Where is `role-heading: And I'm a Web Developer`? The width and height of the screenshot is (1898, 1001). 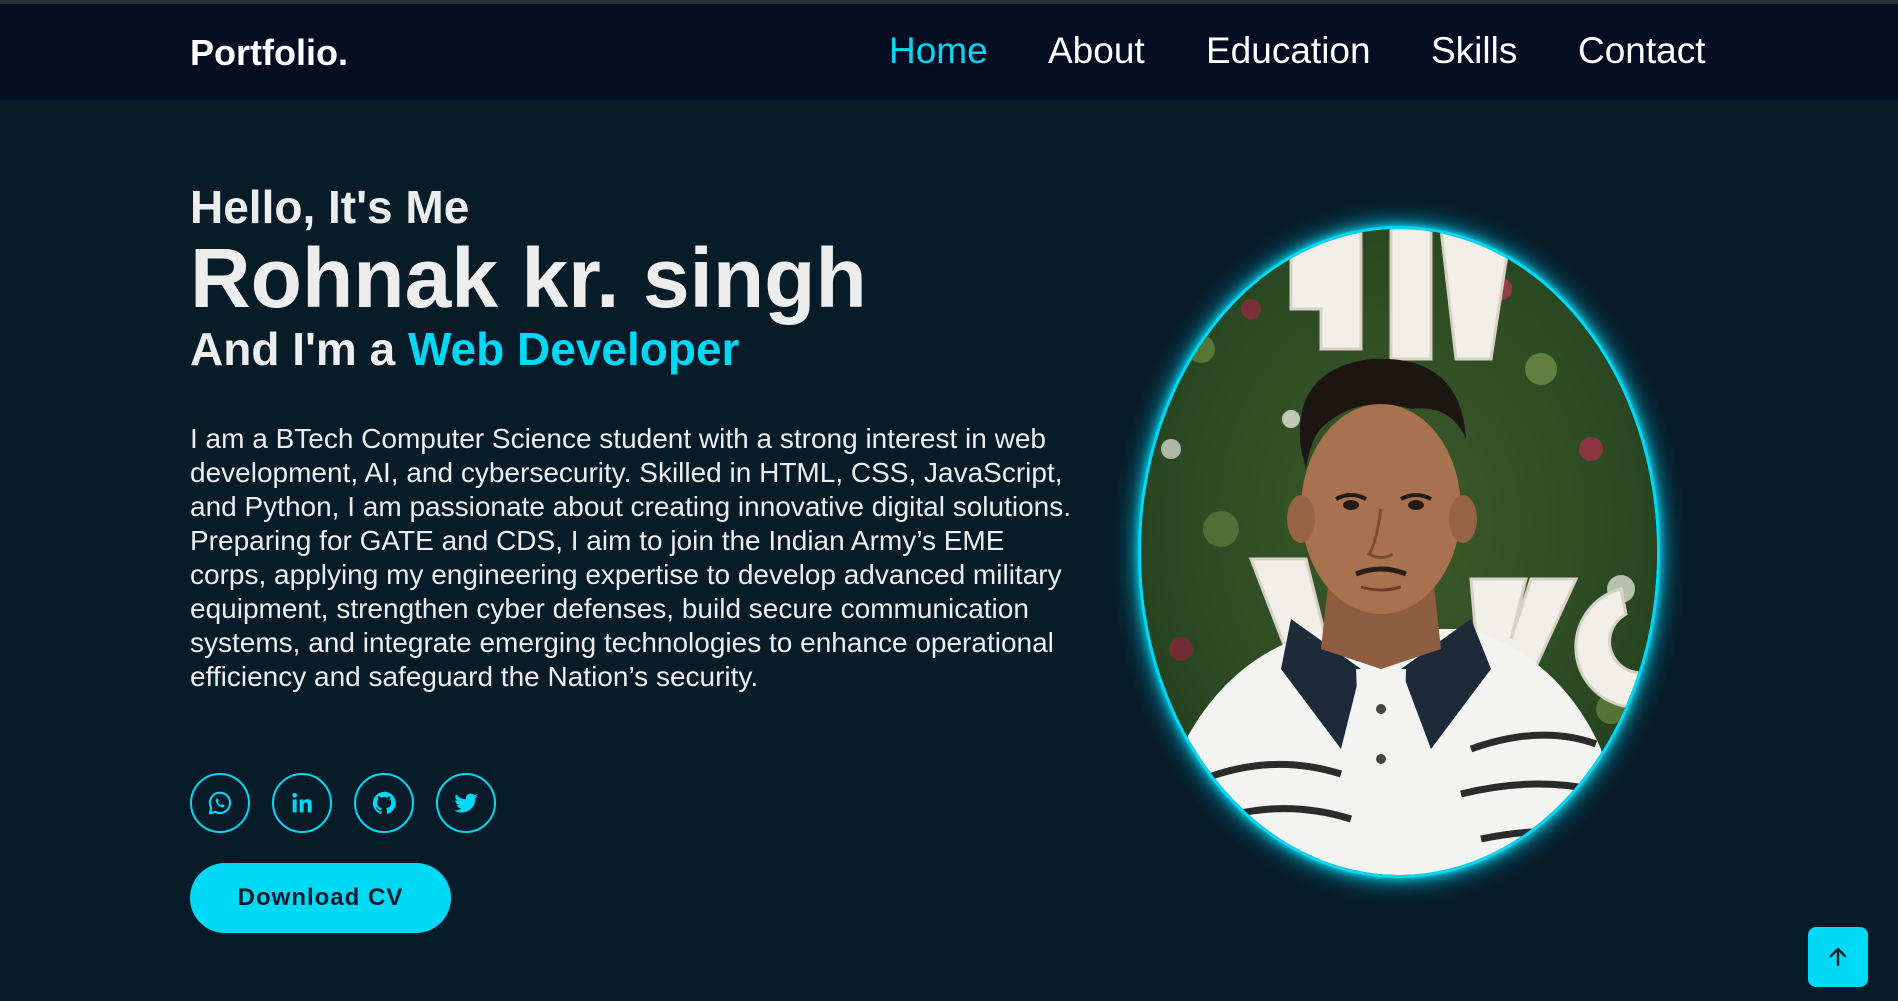
role-heading: And I'm a Web Developer is located at coordinates (464, 349).